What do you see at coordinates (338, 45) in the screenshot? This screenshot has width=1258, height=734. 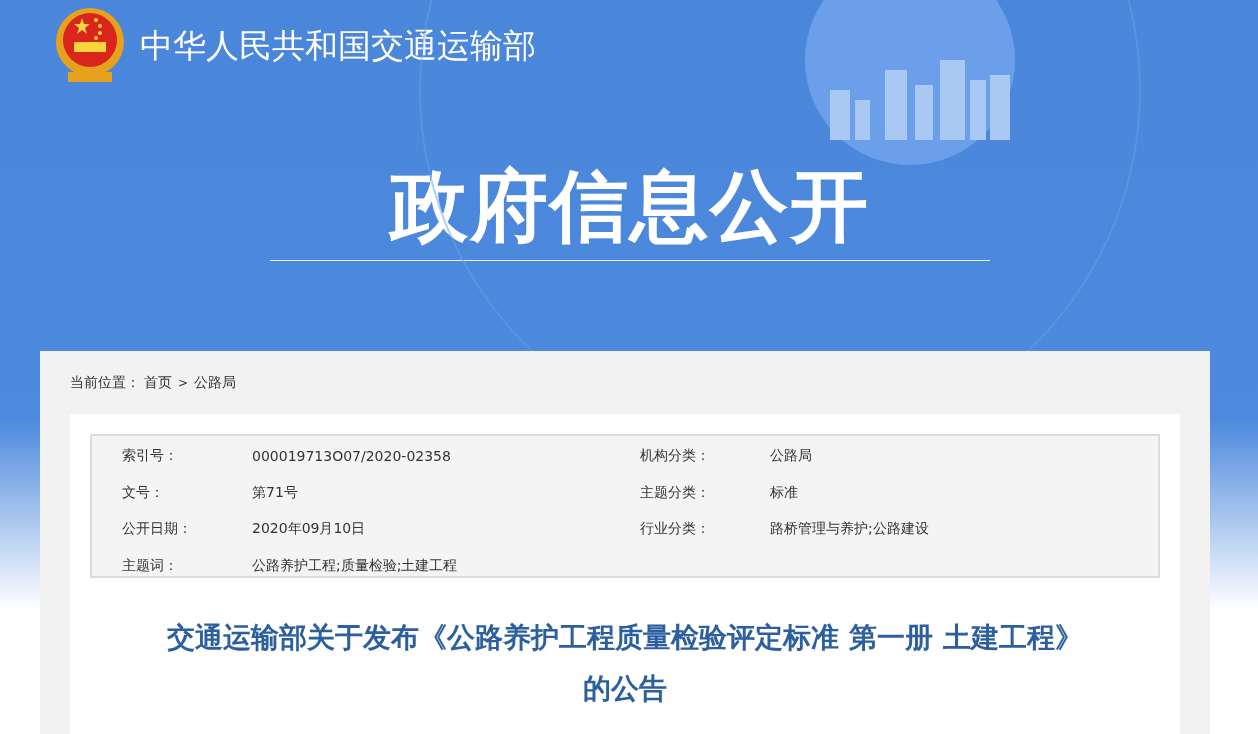 I see `site-title: 中华人民共和国交通运输部` at bounding box center [338, 45].